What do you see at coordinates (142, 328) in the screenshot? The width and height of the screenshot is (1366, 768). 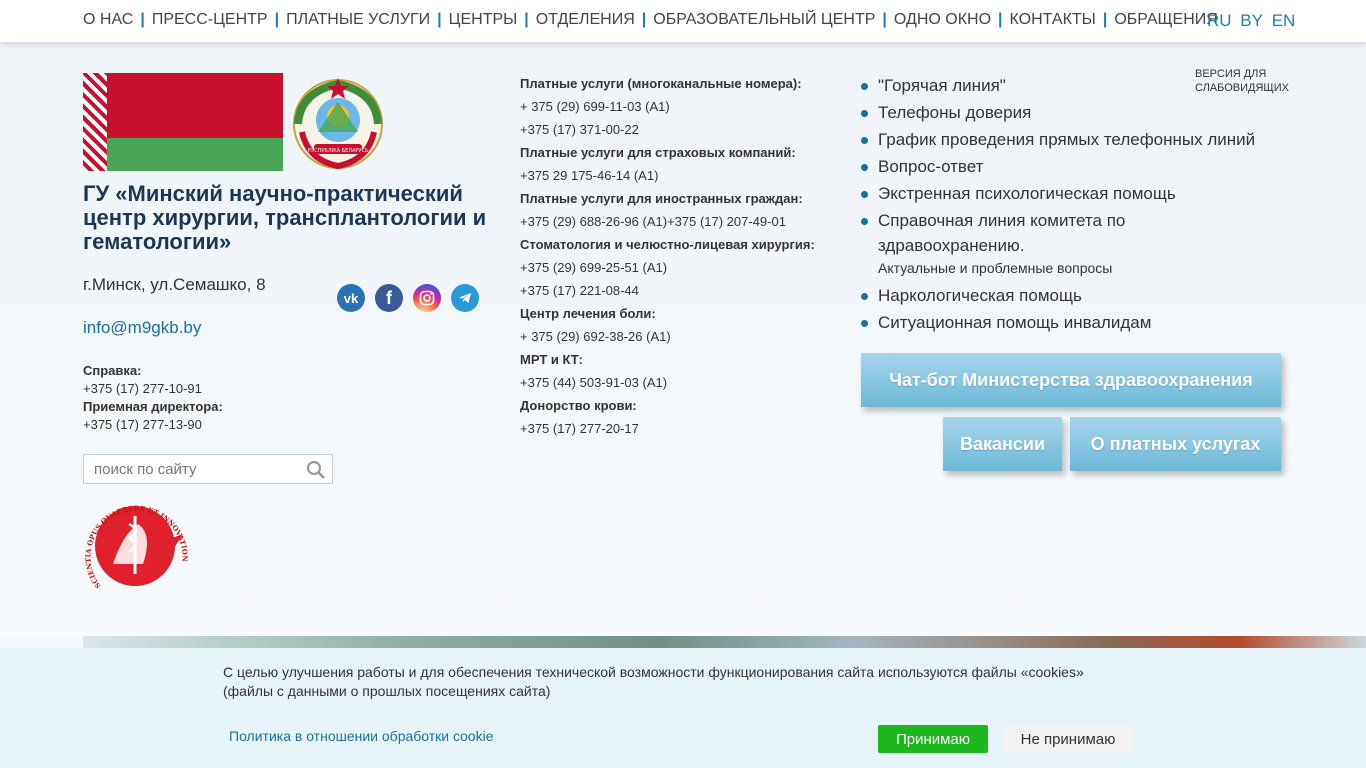 I see `email-link: info@m9gkb.by` at bounding box center [142, 328].